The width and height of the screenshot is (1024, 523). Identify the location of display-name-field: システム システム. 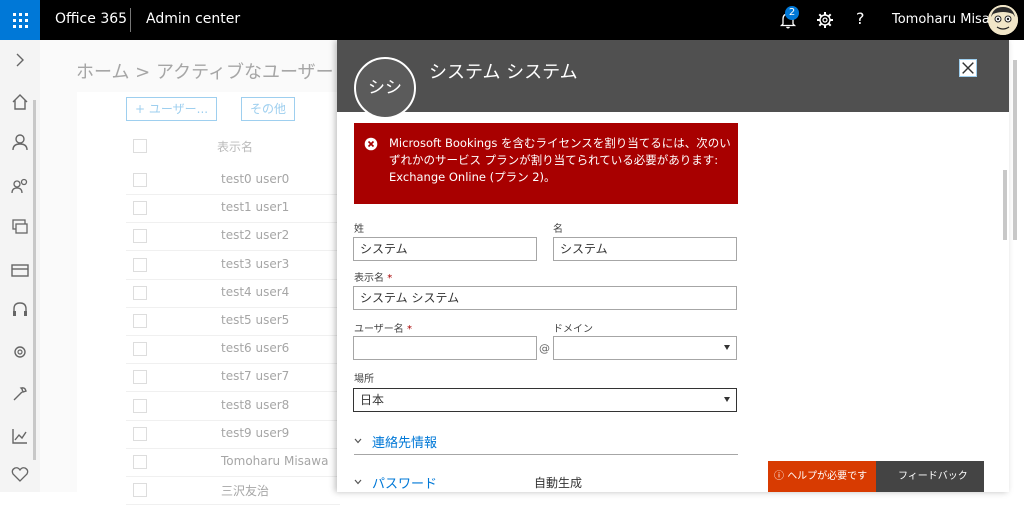
(545, 298).